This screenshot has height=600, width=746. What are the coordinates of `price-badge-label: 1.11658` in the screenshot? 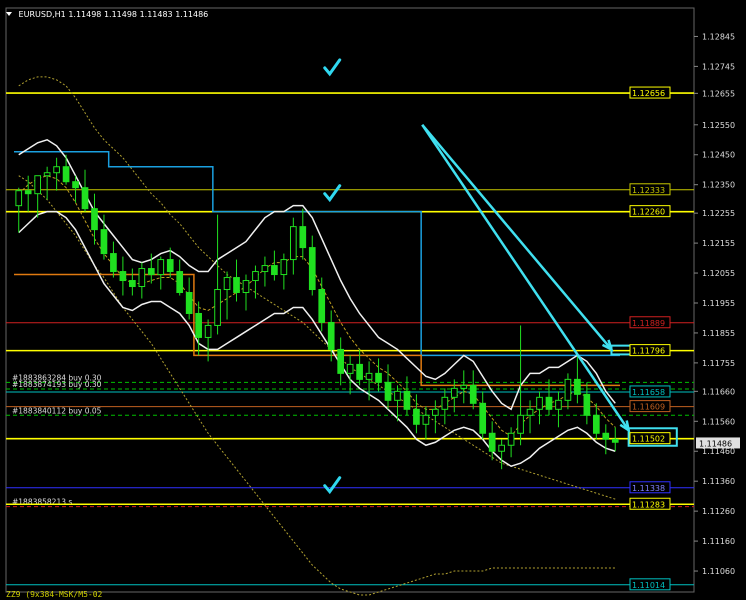 It's located at (648, 392).